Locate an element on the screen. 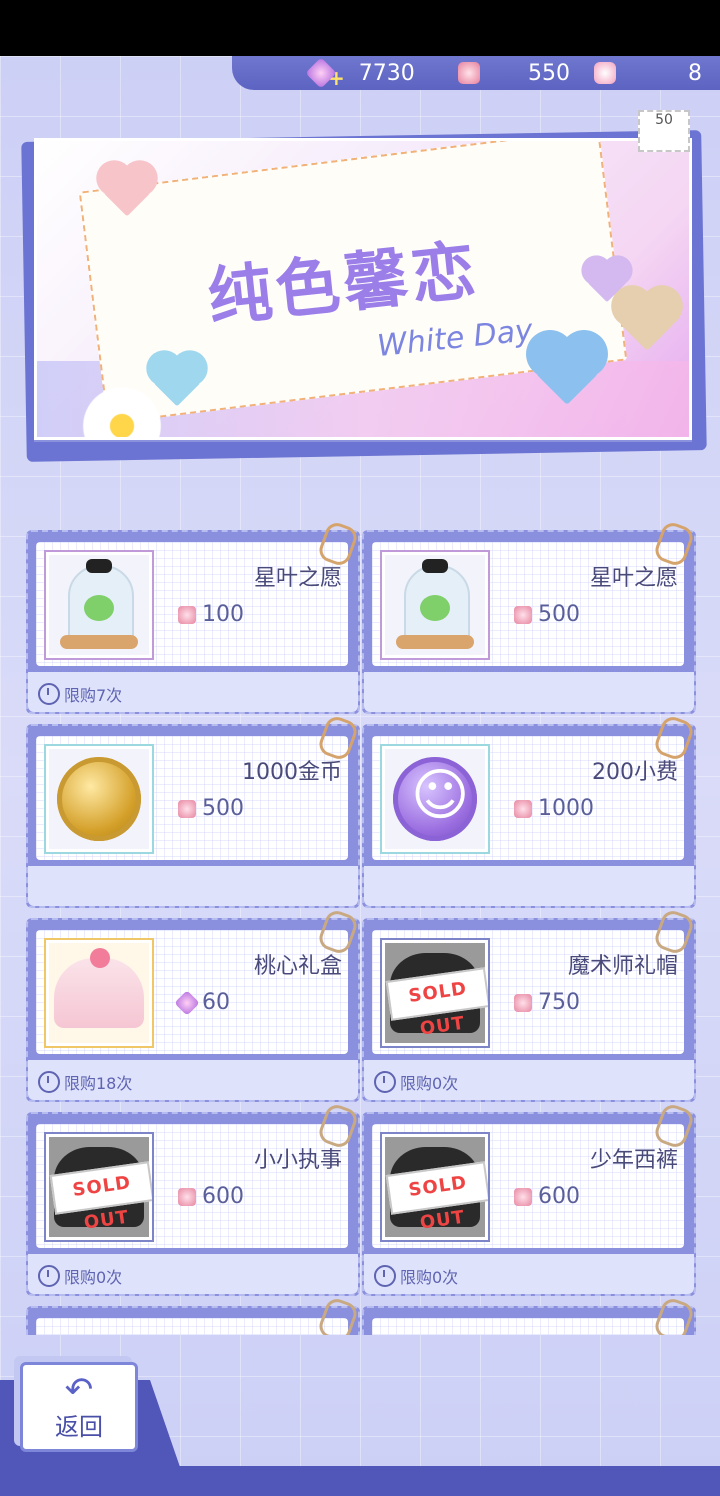  shop-item-card: 1000金币 500 is located at coordinates (193, 810).